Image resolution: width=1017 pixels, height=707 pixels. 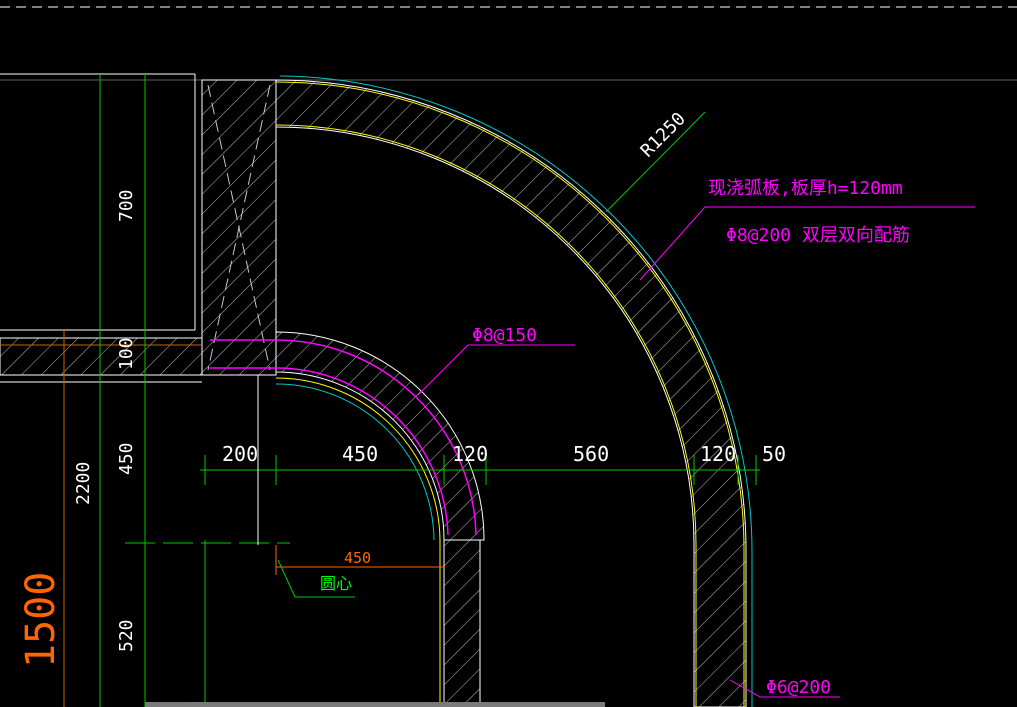 What do you see at coordinates (41, 620) in the screenshot?
I see `dim-1500: 1500` at bounding box center [41, 620].